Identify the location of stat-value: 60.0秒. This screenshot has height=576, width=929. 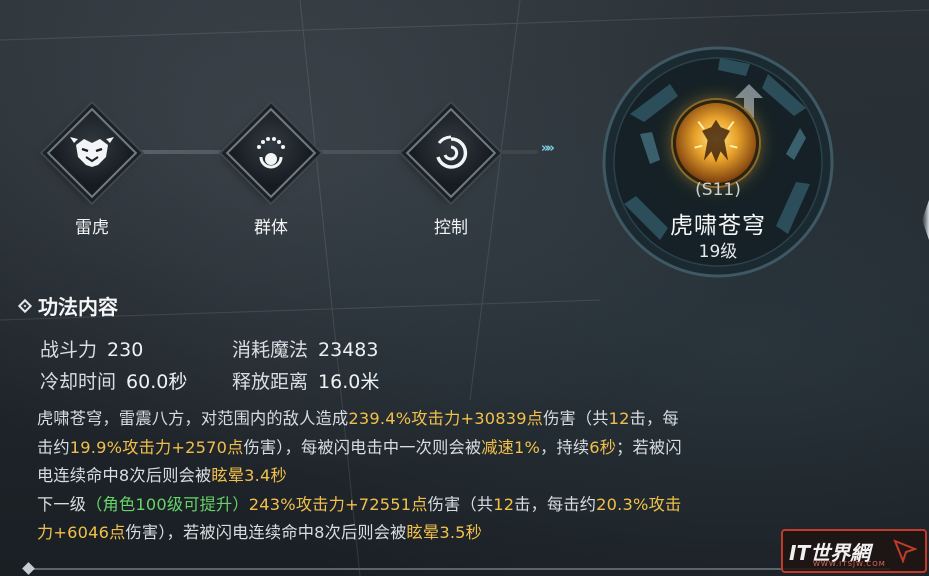
(157, 382).